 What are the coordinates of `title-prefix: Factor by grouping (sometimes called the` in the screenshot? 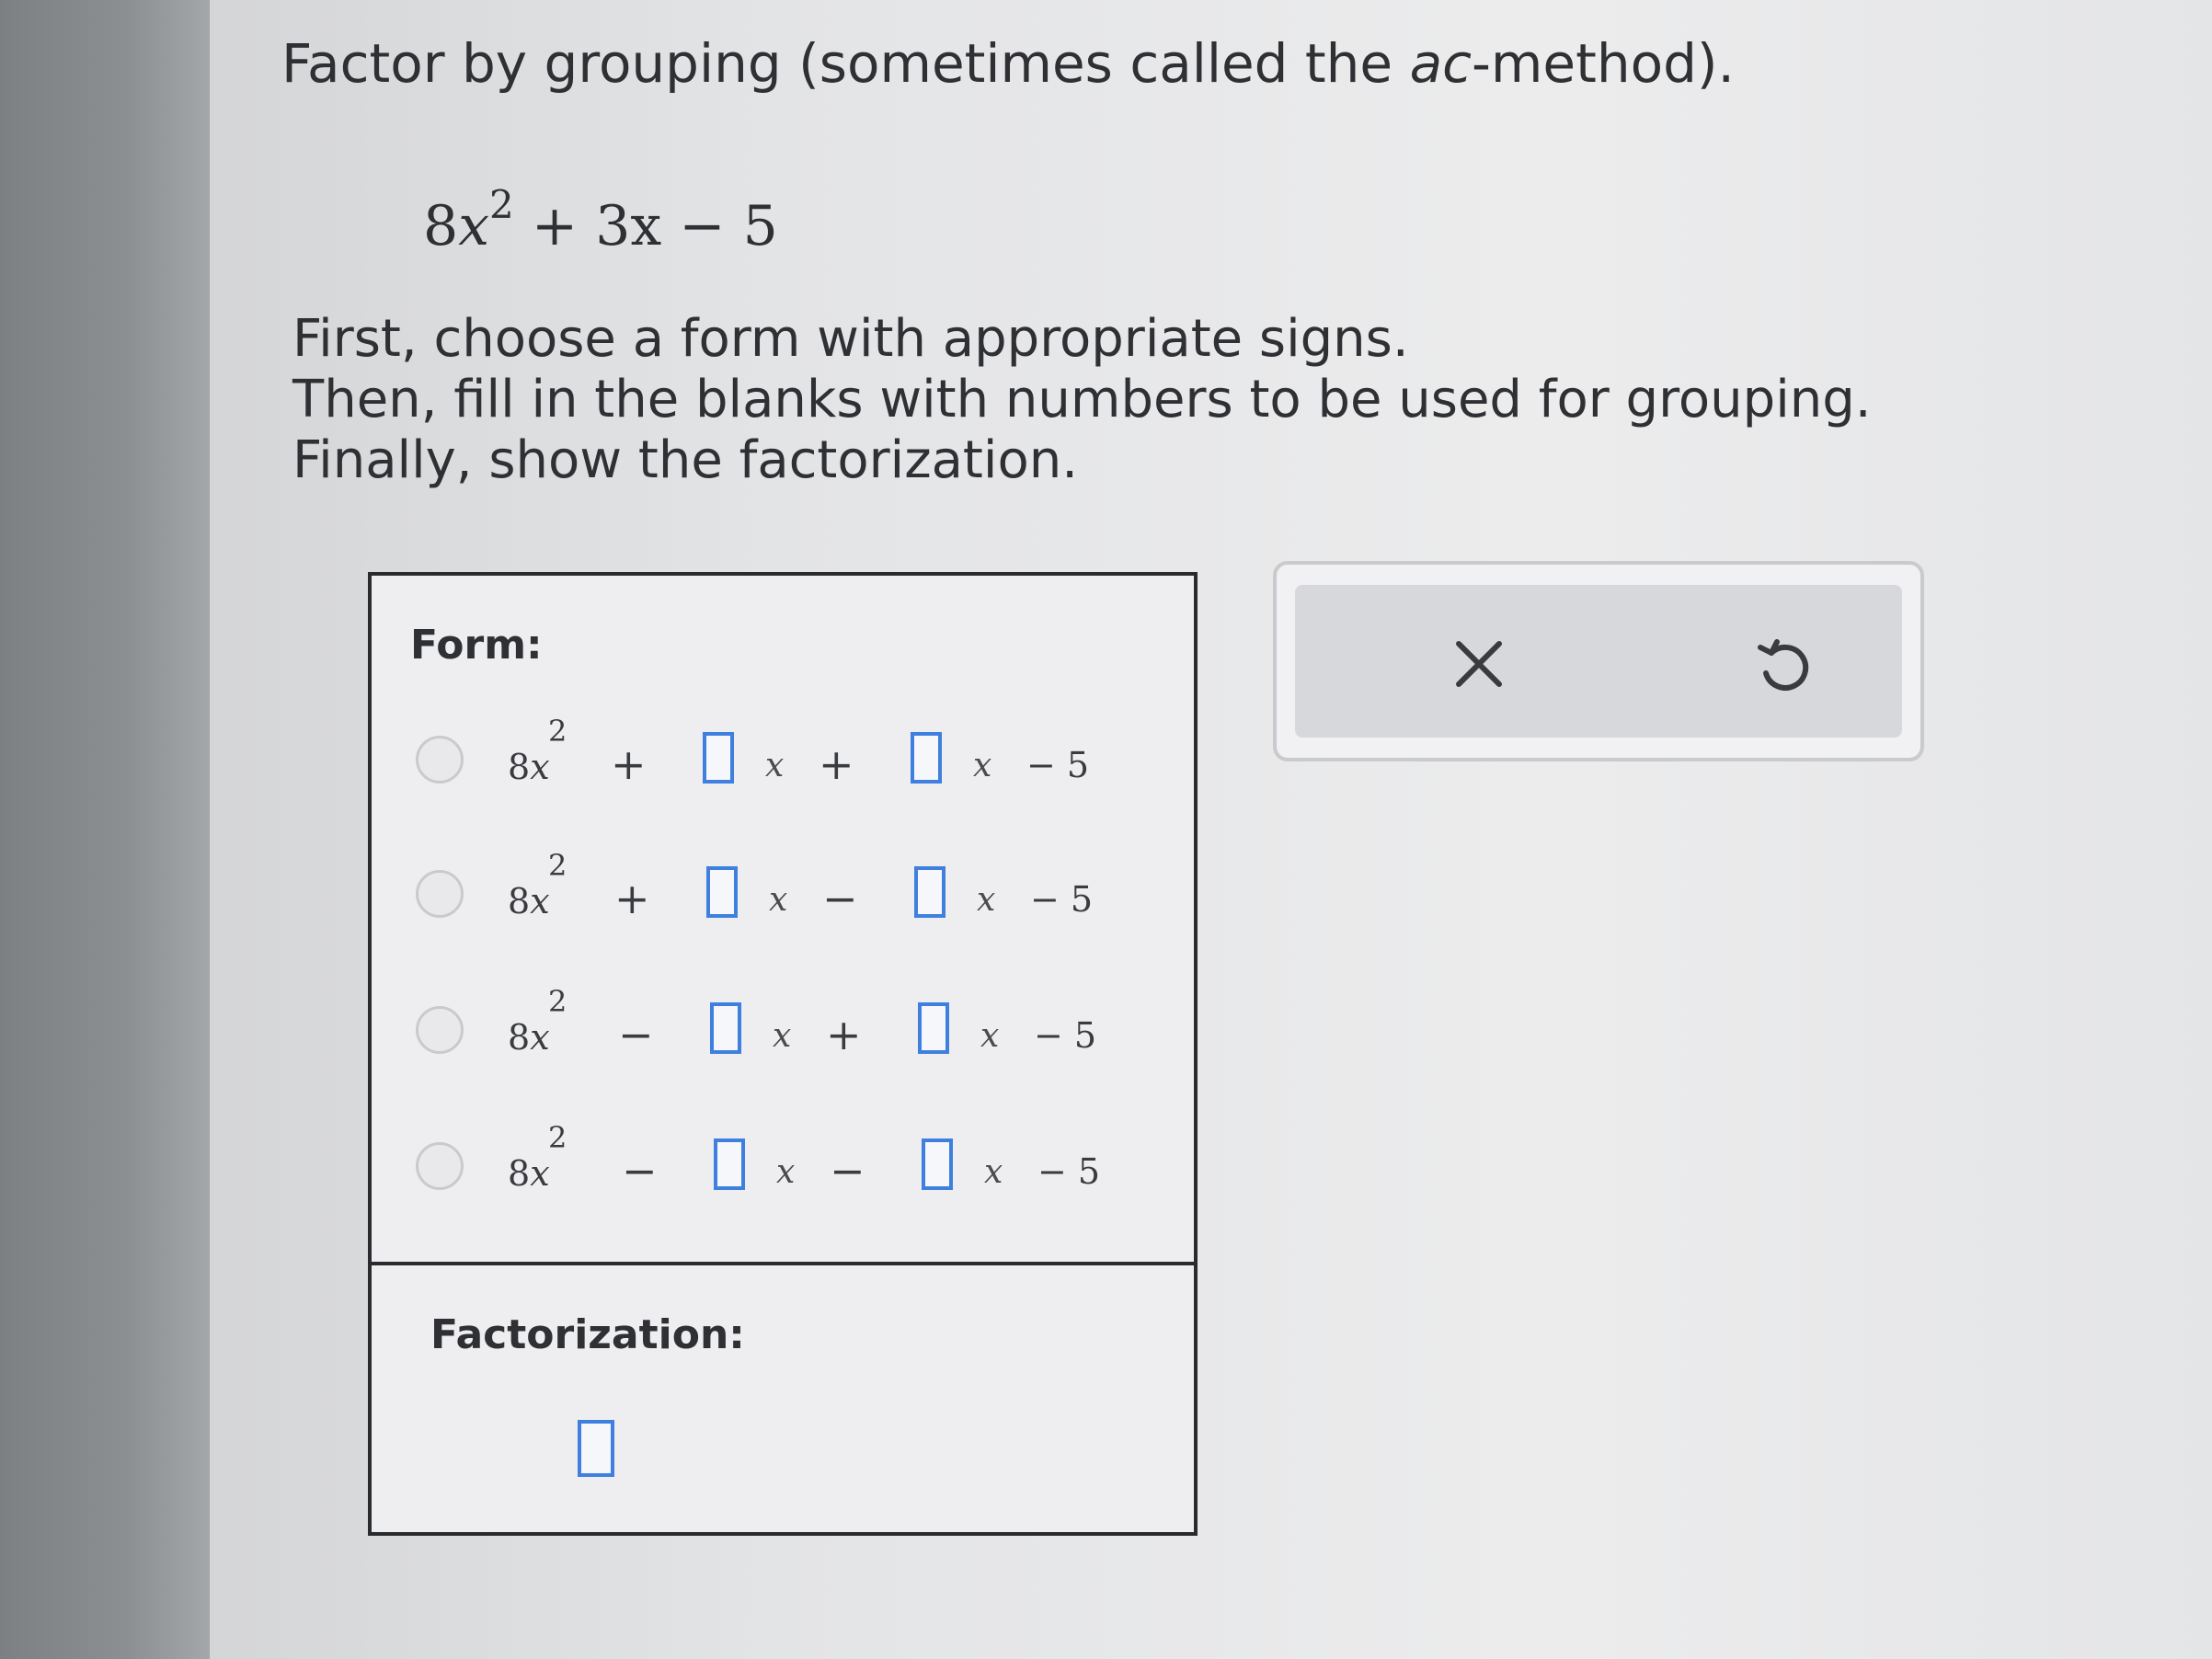 It's located at (846, 64).